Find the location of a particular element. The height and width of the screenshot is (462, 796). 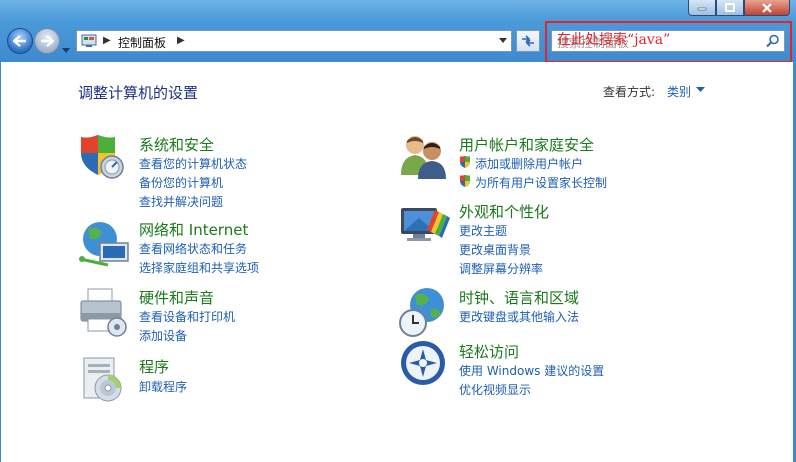

monitor-icon is located at coordinates (425, 224).